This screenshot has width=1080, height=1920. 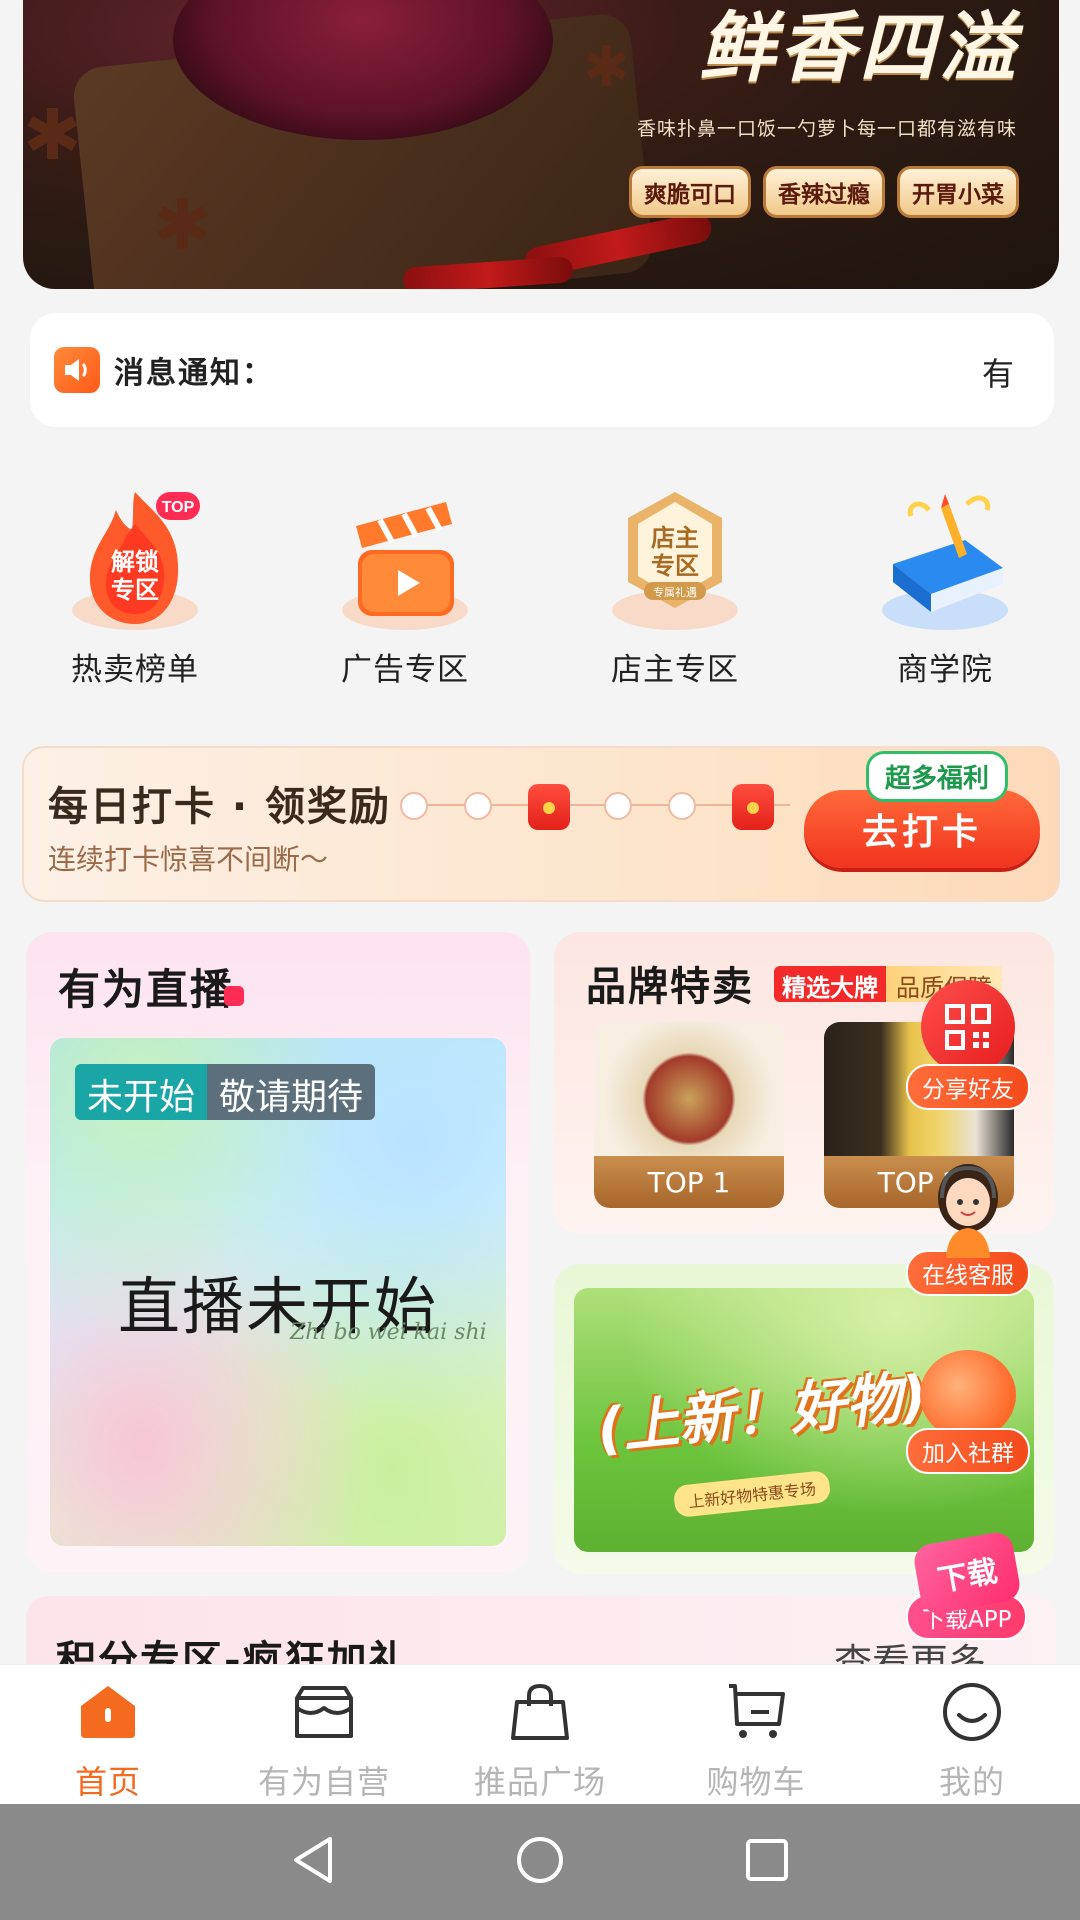 What do you see at coordinates (756, 1712) in the screenshot?
I see `cart-icon` at bounding box center [756, 1712].